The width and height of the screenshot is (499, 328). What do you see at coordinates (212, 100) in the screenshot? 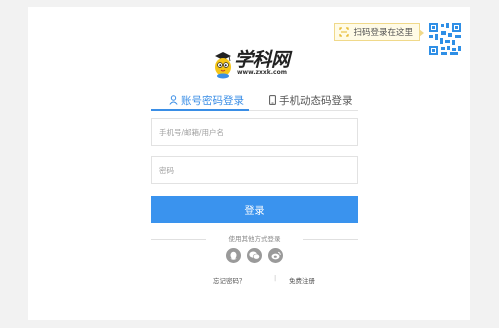
I see `tab-password-login-label: 账号密码登录` at bounding box center [212, 100].